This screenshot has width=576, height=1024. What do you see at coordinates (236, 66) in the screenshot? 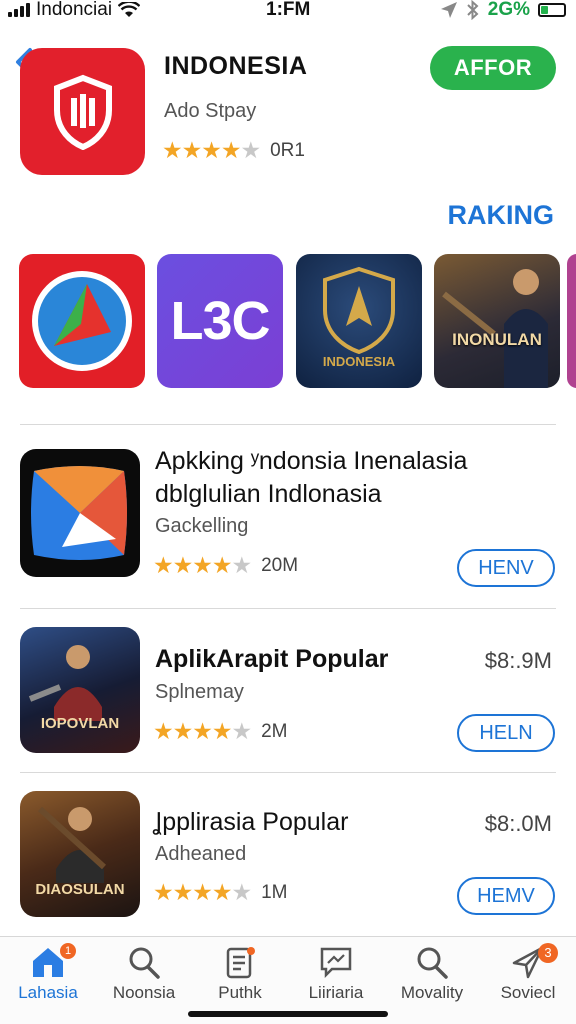
I see `app-title: INDONESIA` at bounding box center [236, 66].